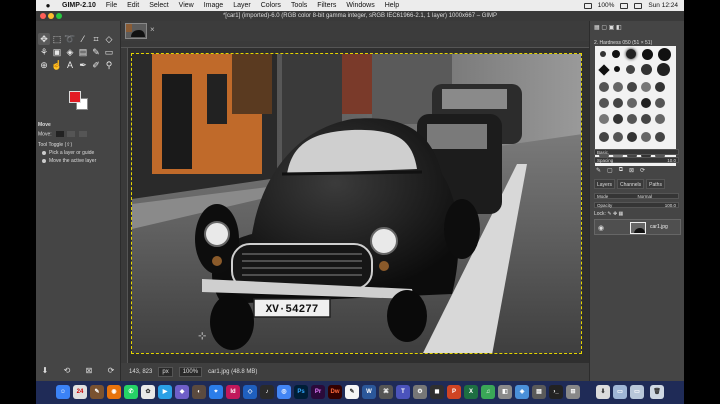 Image resolution: width=720 pixels, height=404 pixels. What do you see at coordinates (505, 392) in the screenshot?
I see `app-icon-gray-2: ◧` at bounding box center [505, 392].